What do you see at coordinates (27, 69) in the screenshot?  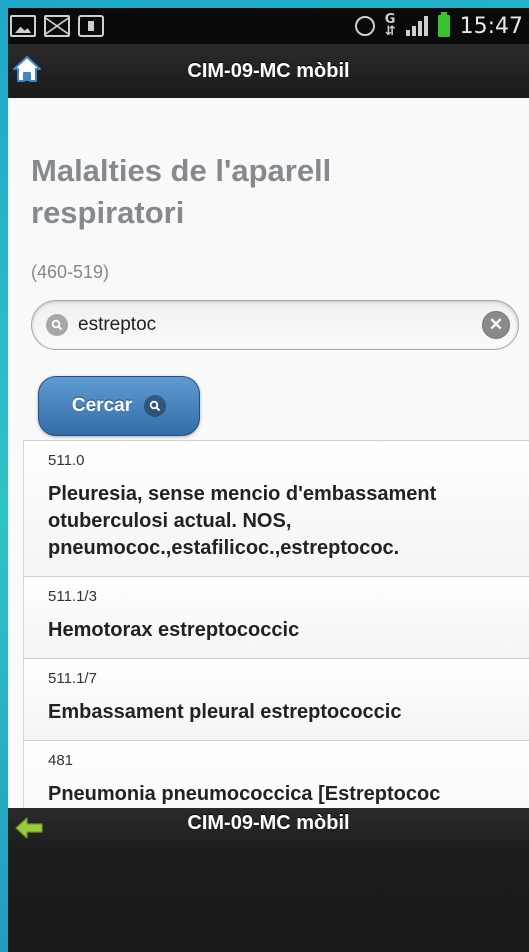 I see `home-icon` at bounding box center [27, 69].